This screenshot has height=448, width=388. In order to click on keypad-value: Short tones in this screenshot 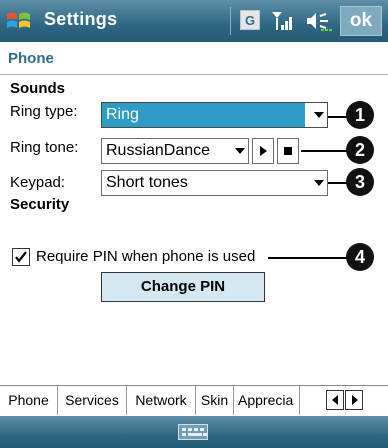, I will do `click(147, 182)`.